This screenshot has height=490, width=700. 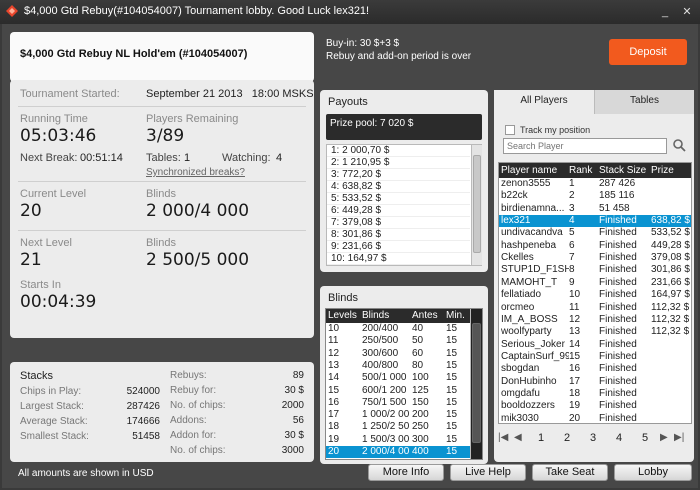 What do you see at coordinates (398, 329) in the screenshot?
I see `blinds-row: 10 200/400 40 15` at bounding box center [398, 329].